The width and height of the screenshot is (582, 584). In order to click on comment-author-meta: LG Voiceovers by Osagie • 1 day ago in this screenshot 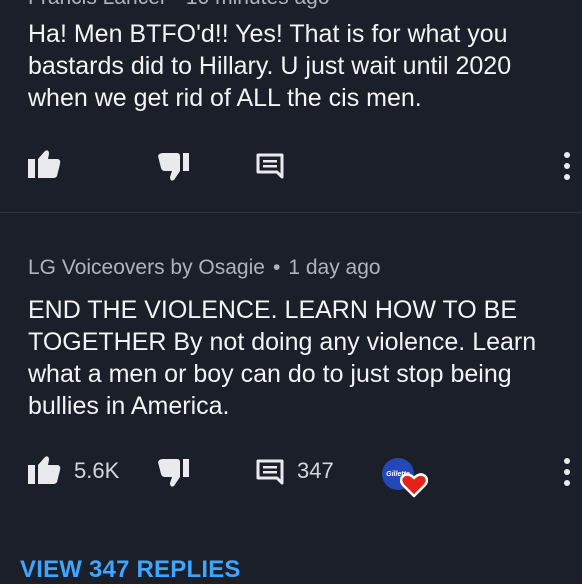, I will do `click(204, 268)`.